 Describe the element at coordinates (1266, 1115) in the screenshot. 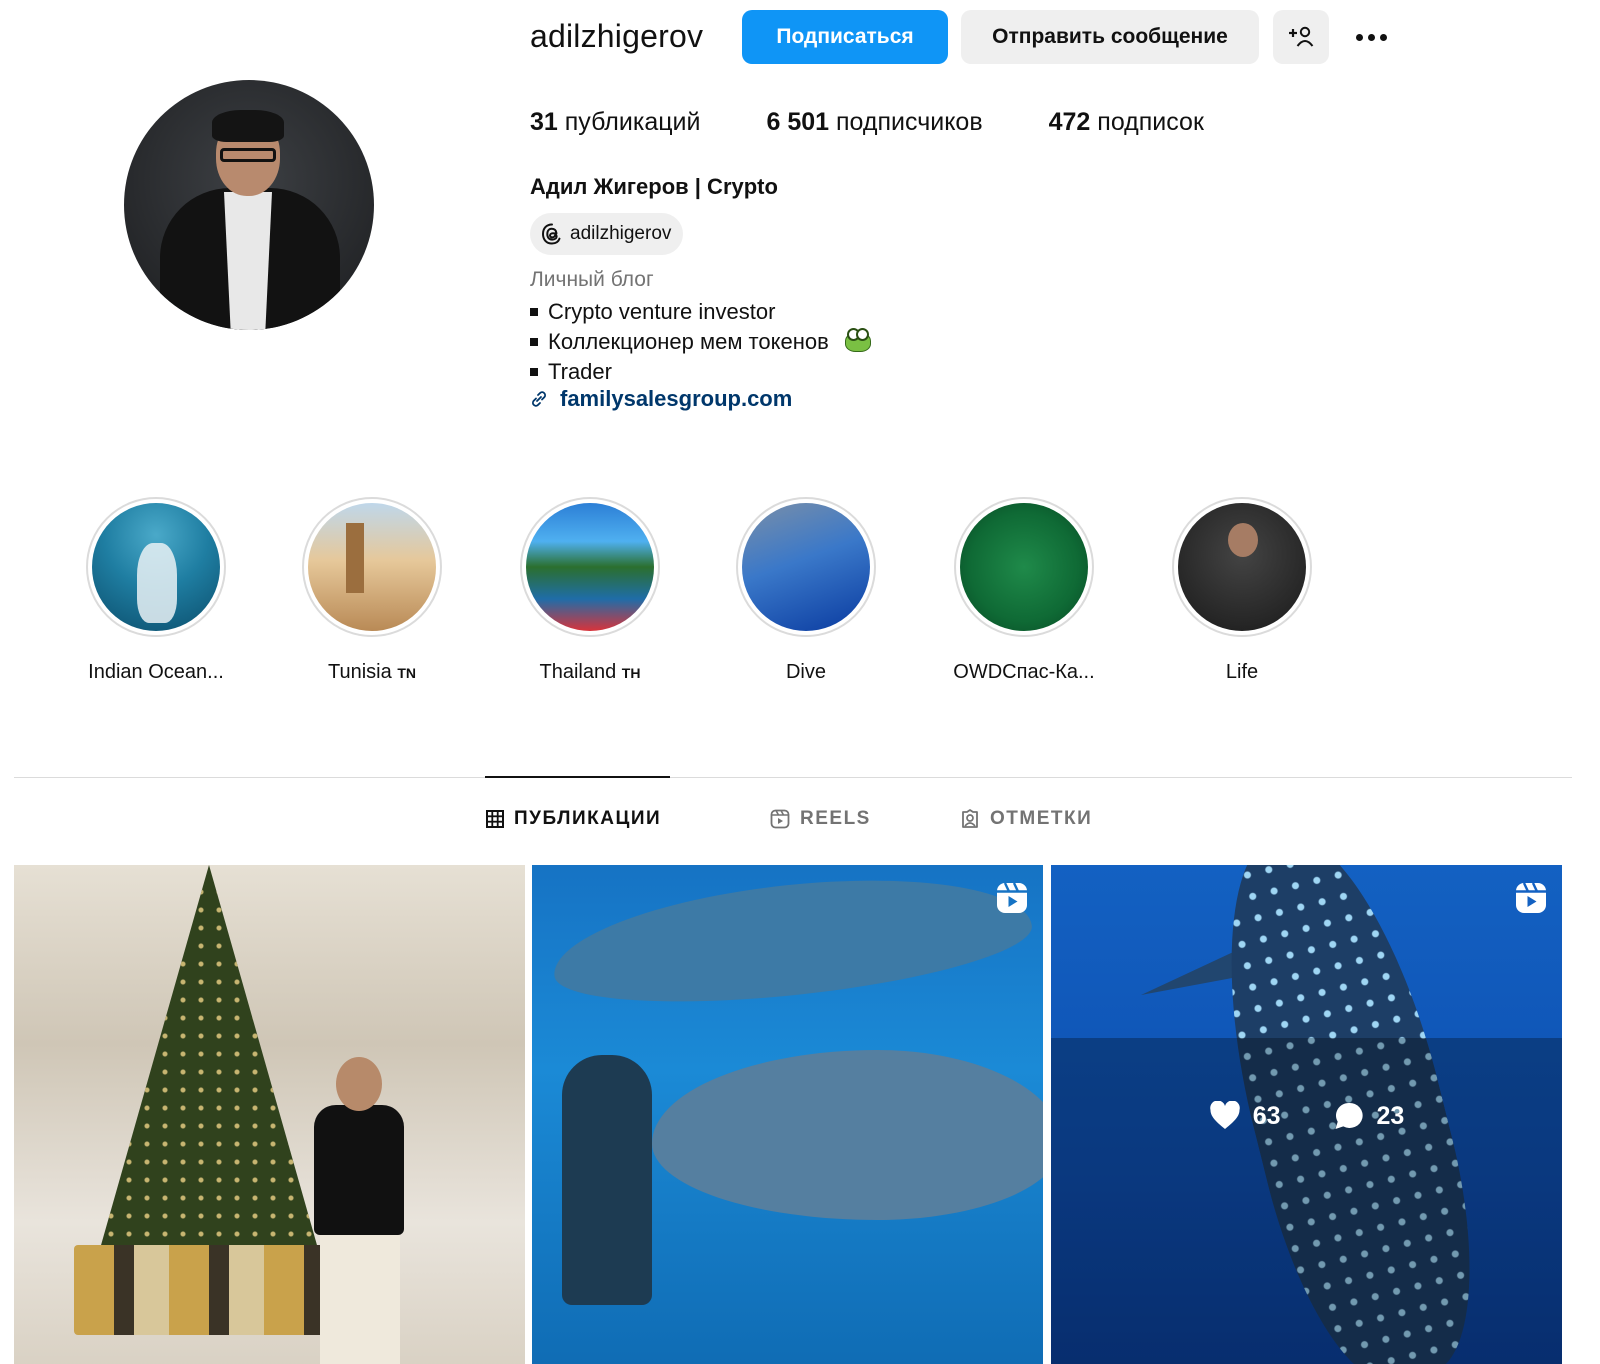

I see `likes-count: 63` at that location.